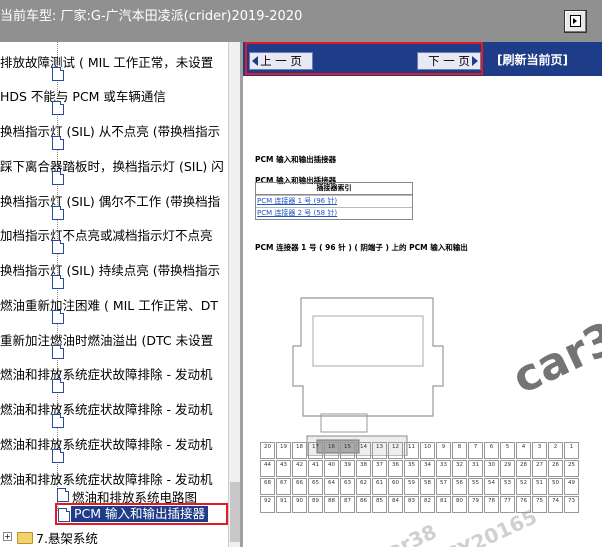 The width and height of the screenshot is (602, 547). What do you see at coordinates (379, 504) in the screenshot?
I see `connector-pin: 85` at bounding box center [379, 504].